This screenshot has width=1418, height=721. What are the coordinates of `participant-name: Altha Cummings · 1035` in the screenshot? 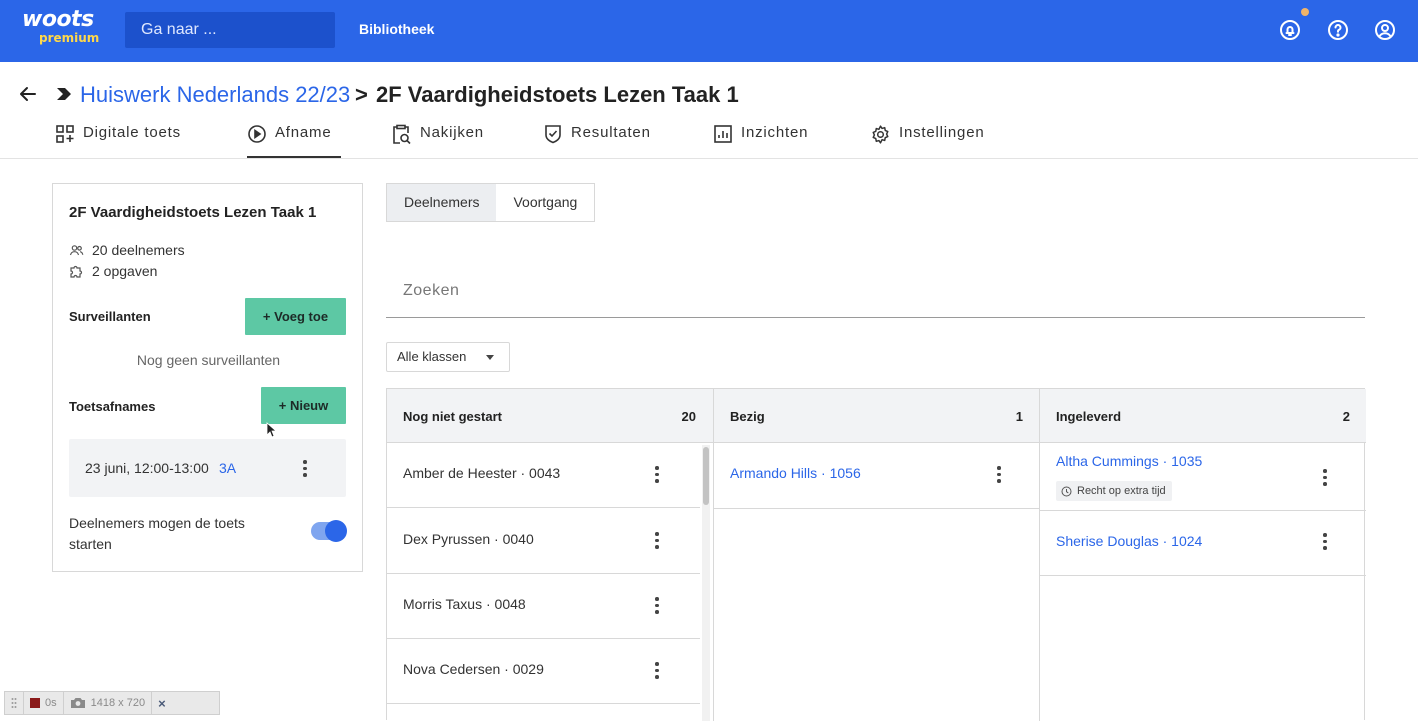 It's located at (1129, 461).